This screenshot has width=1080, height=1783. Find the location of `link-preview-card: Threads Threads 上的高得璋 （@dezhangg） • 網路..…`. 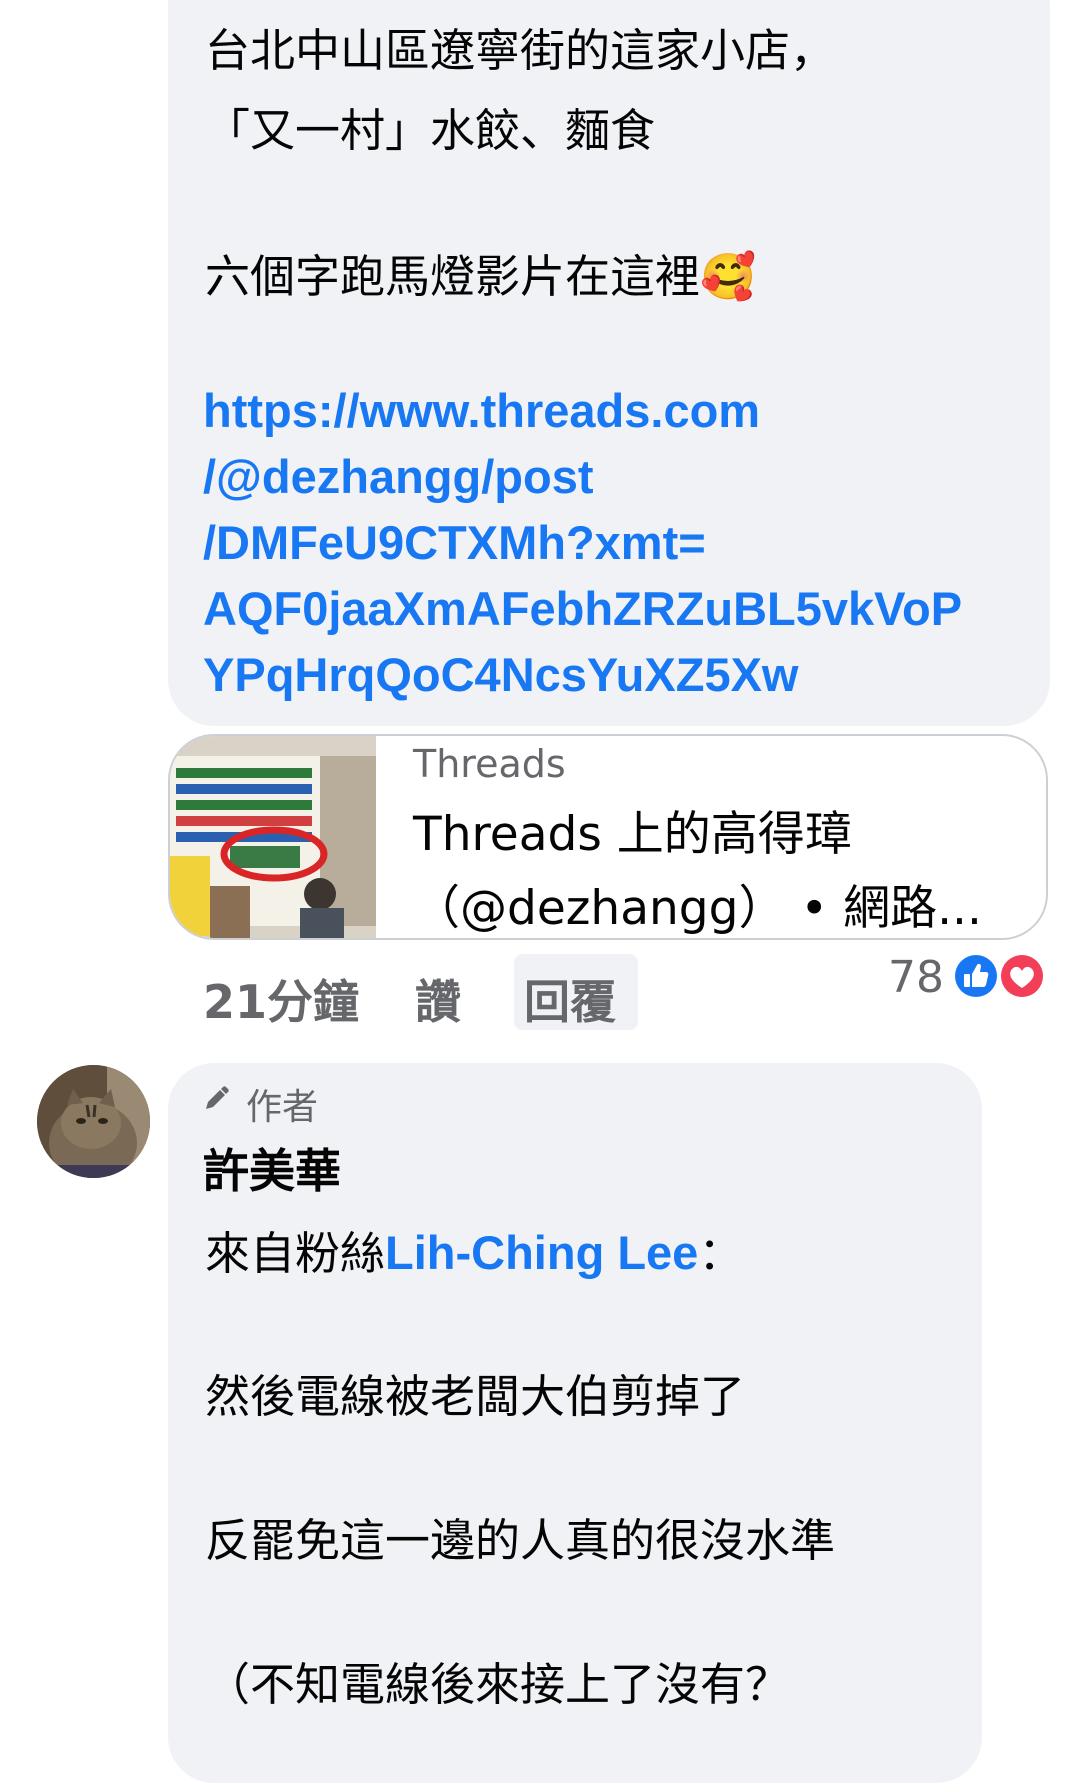

link-preview-card: Threads Threads 上的高得璋 （@dezhangg） • 網路..… is located at coordinates (608, 837).